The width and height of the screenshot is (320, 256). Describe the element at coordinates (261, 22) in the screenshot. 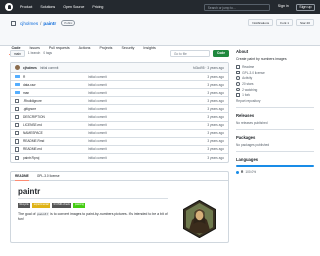

I see `notifications-button: Notifications` at that location.